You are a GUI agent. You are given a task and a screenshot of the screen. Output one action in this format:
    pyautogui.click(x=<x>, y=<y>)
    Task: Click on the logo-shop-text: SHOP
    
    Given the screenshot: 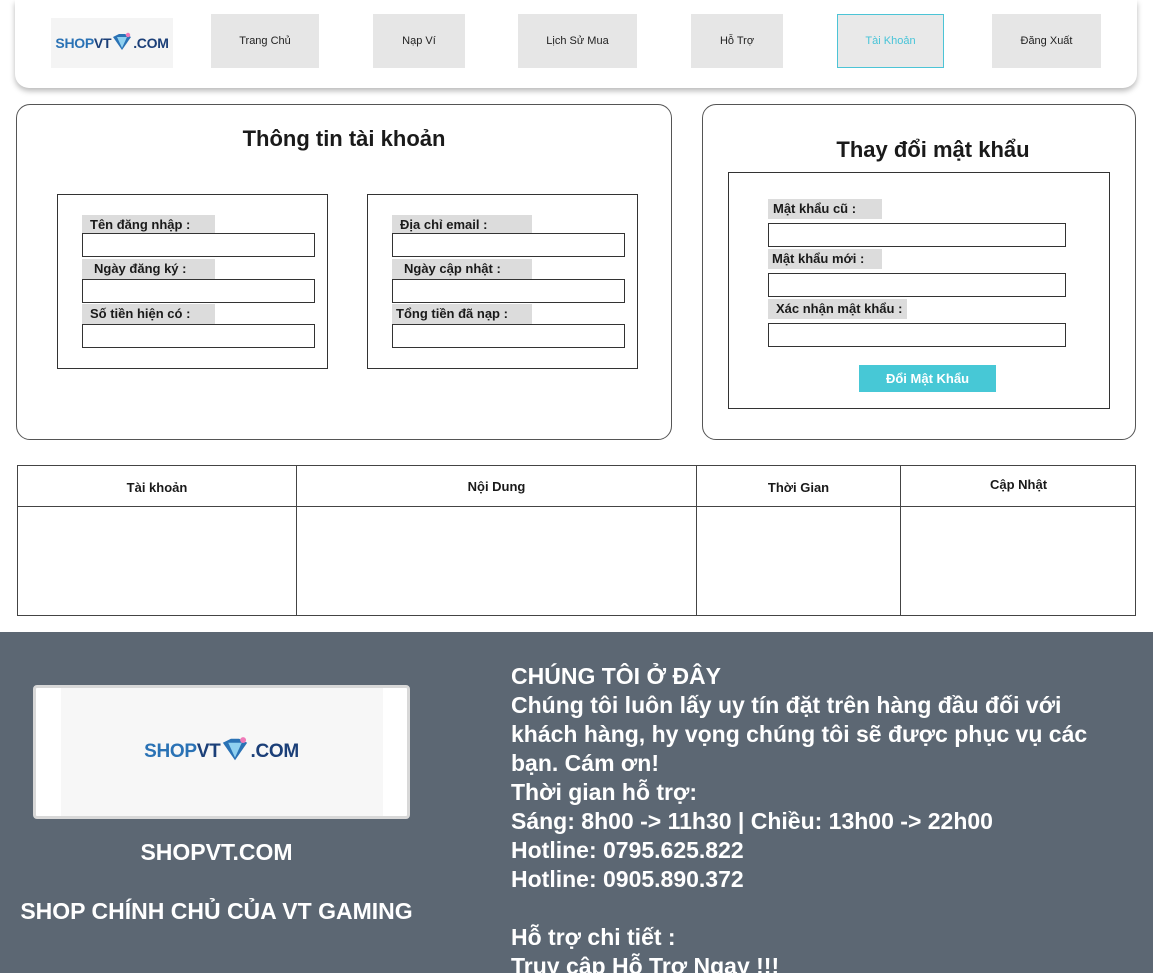 What is the action you would take?
    pyautogui.click(x=74, y=43)
    